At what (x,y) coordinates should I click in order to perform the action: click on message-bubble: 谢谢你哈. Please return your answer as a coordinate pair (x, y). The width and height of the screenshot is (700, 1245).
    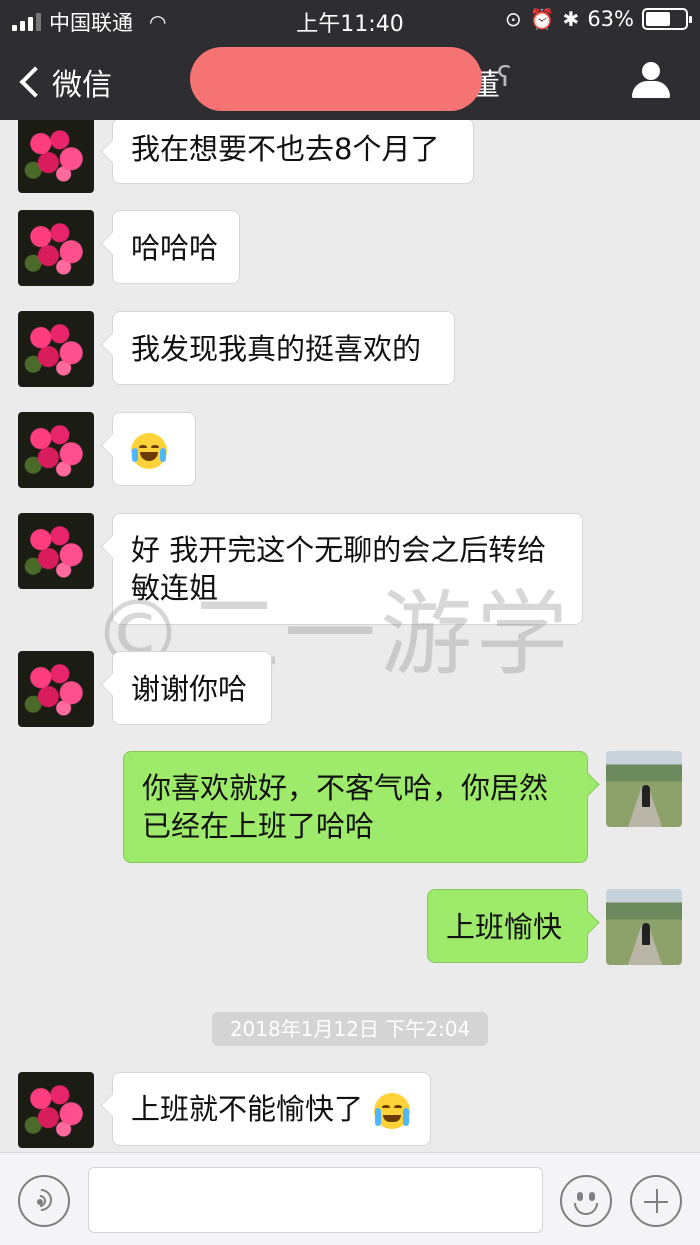
    Looking at the image, I should click on (192, 688).